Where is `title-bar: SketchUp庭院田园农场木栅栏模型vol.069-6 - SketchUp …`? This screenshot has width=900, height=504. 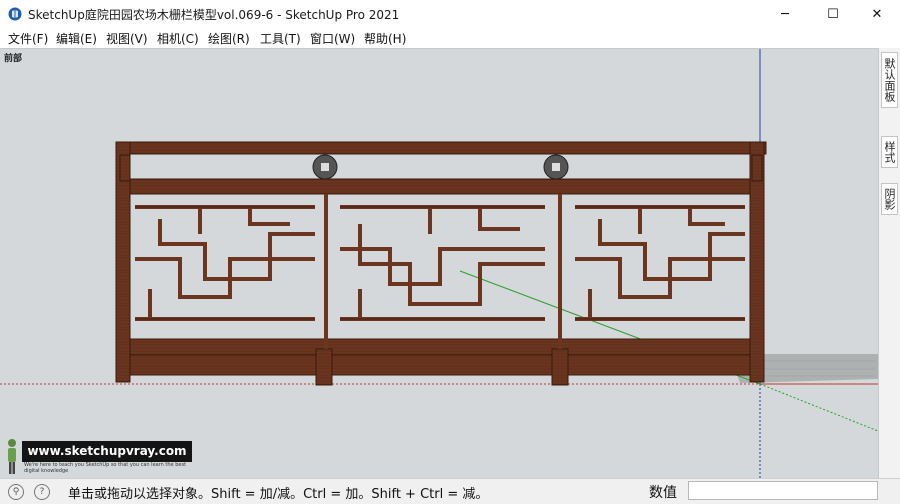
title-bar: SketchUp庭院田园农场木栅栏模型vol.069-6 - SketchUp … is located at coordinates (450, 14).